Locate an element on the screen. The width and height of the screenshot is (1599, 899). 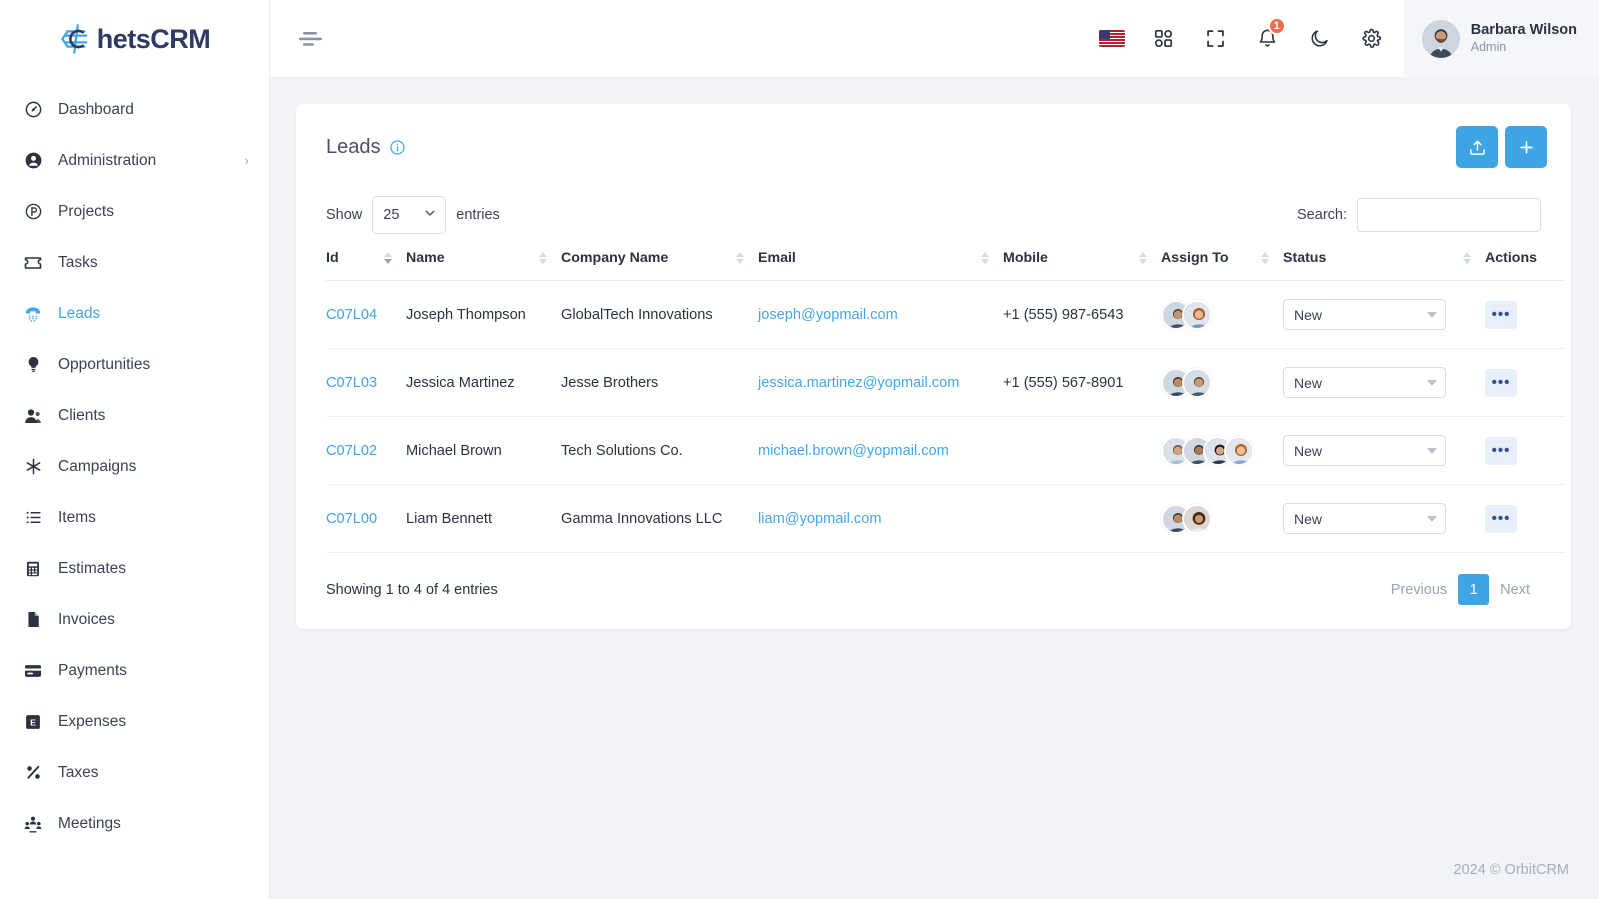
email-link: michael.brown@yopmail.com is located at coordinates (853, 451).